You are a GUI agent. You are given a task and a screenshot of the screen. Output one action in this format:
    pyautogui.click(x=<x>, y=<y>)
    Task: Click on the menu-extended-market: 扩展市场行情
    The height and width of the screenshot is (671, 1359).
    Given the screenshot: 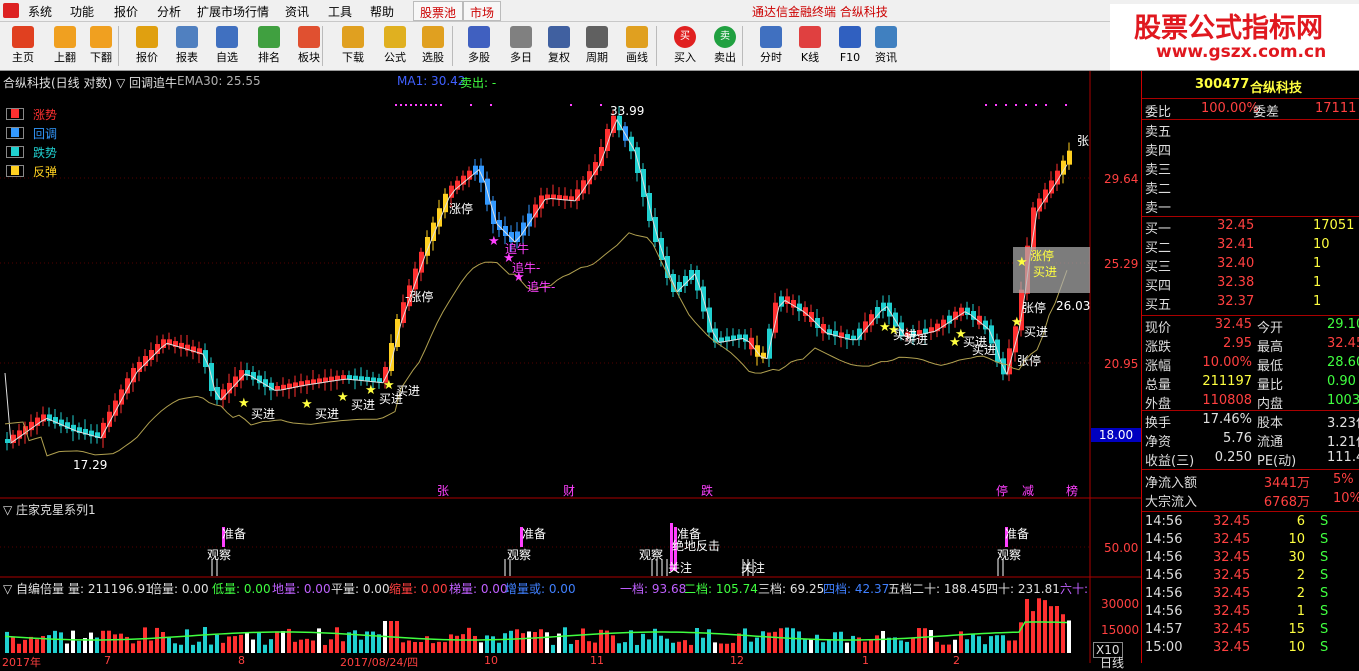 What is the action you would take?
    pyautogui.click(x=233, y=11)
    